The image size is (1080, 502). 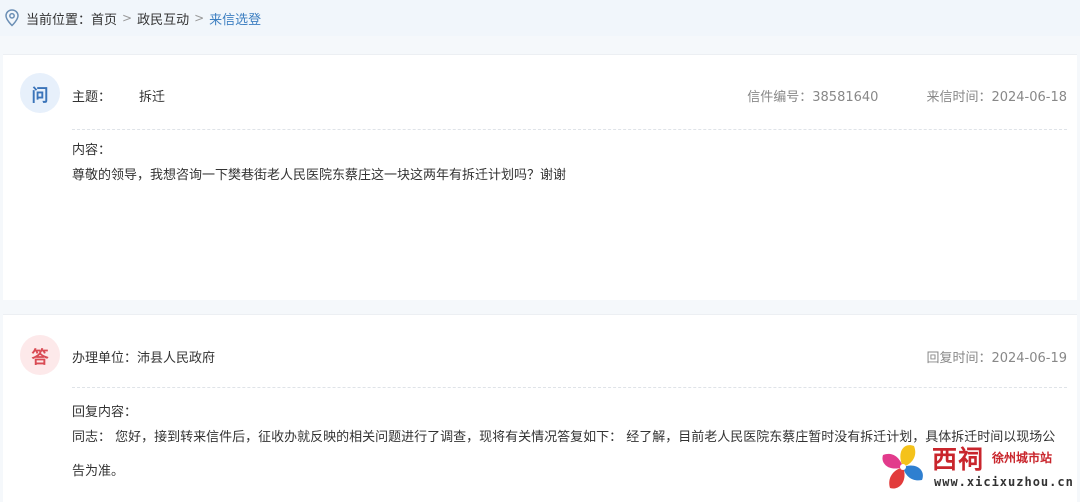 What do you see at coordinates (40, 93) in the screenshot?
I see `question-badge: 问` at bounding box center [40, 93].